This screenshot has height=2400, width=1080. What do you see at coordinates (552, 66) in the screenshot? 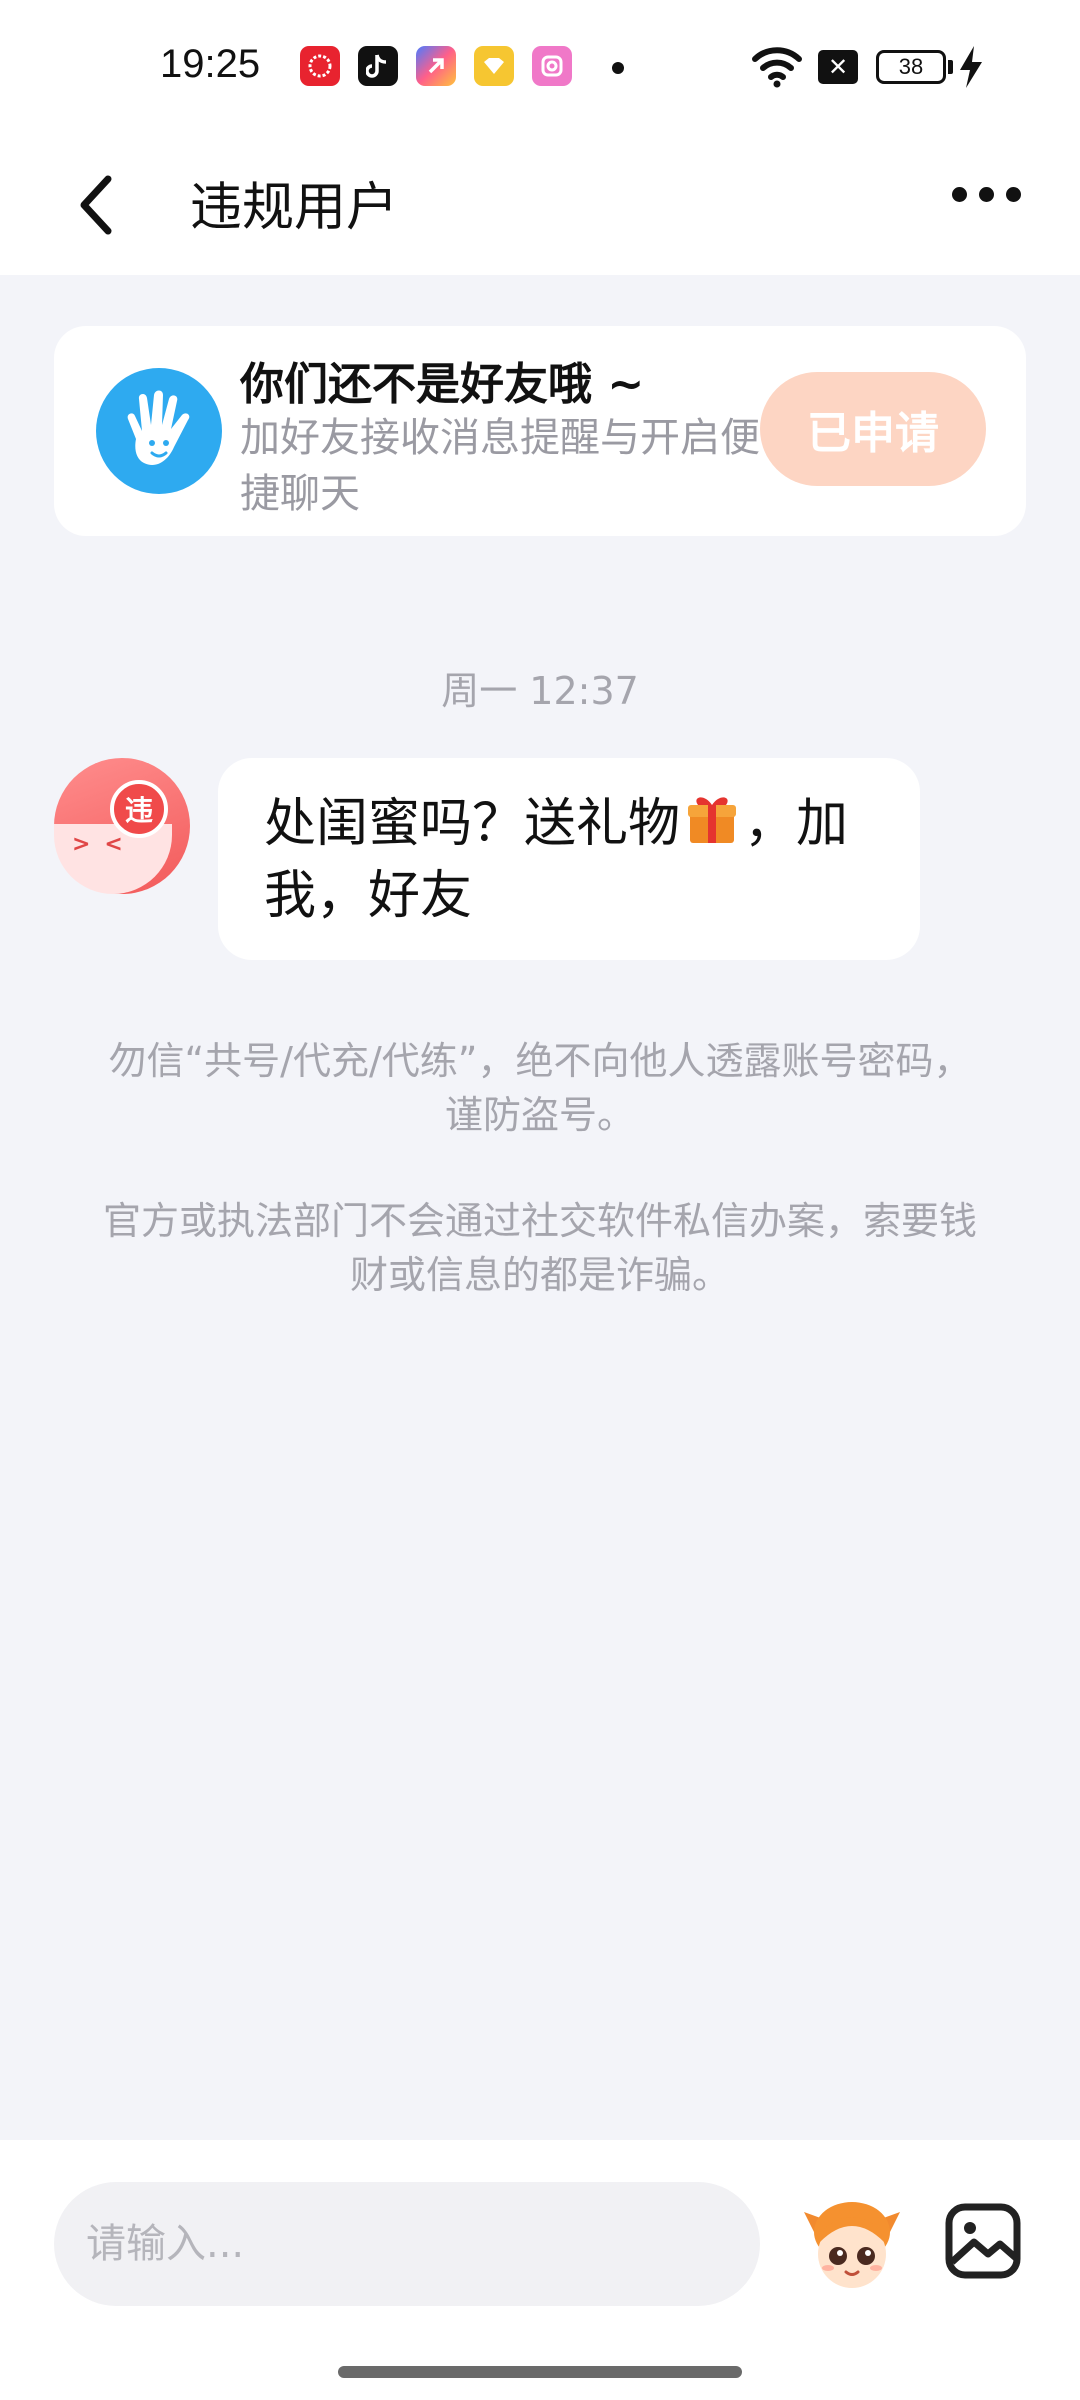
I see `pink-app-icon` at bounding box center [552, 66].